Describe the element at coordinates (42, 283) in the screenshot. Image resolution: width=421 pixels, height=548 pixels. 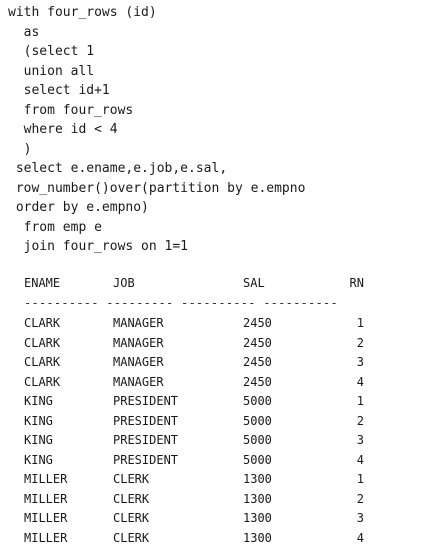
I see `column-header-ename: ENAME` at that location.